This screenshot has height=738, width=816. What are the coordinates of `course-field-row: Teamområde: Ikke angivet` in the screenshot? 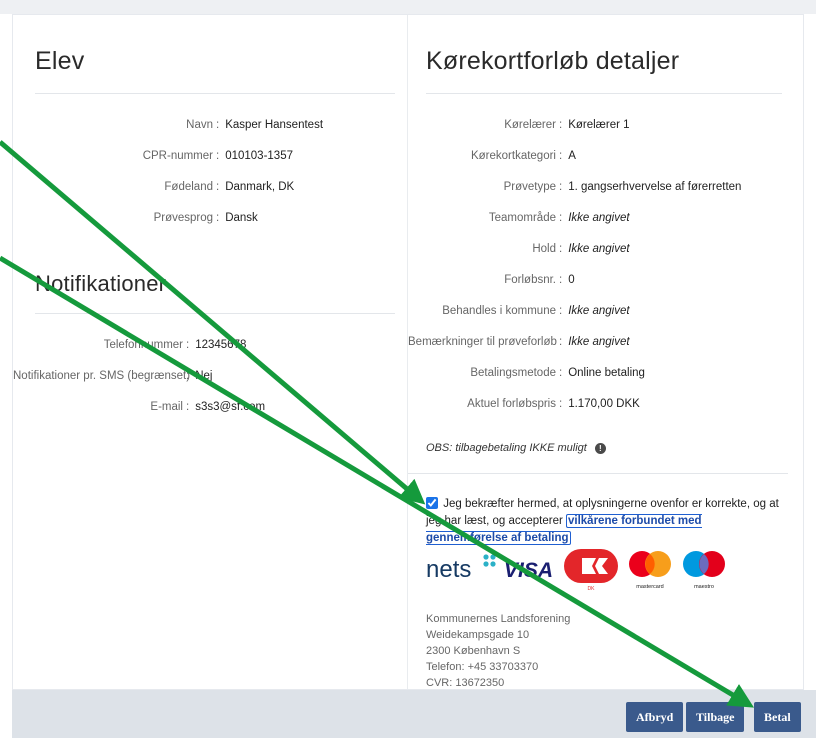 It's located at (519, 218).